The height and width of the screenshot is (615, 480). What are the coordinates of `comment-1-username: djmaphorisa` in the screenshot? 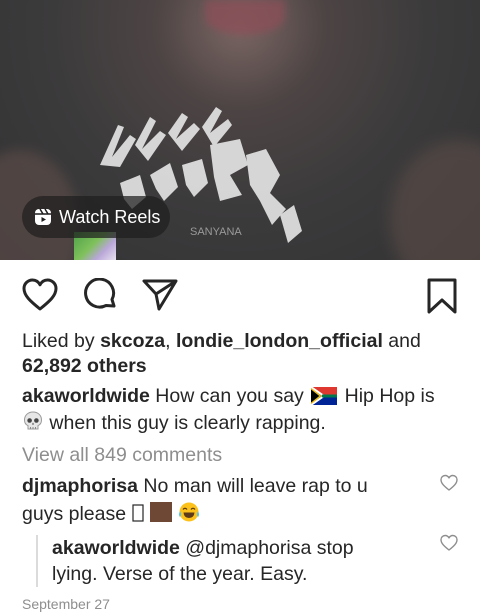 It's located at (80, 486).